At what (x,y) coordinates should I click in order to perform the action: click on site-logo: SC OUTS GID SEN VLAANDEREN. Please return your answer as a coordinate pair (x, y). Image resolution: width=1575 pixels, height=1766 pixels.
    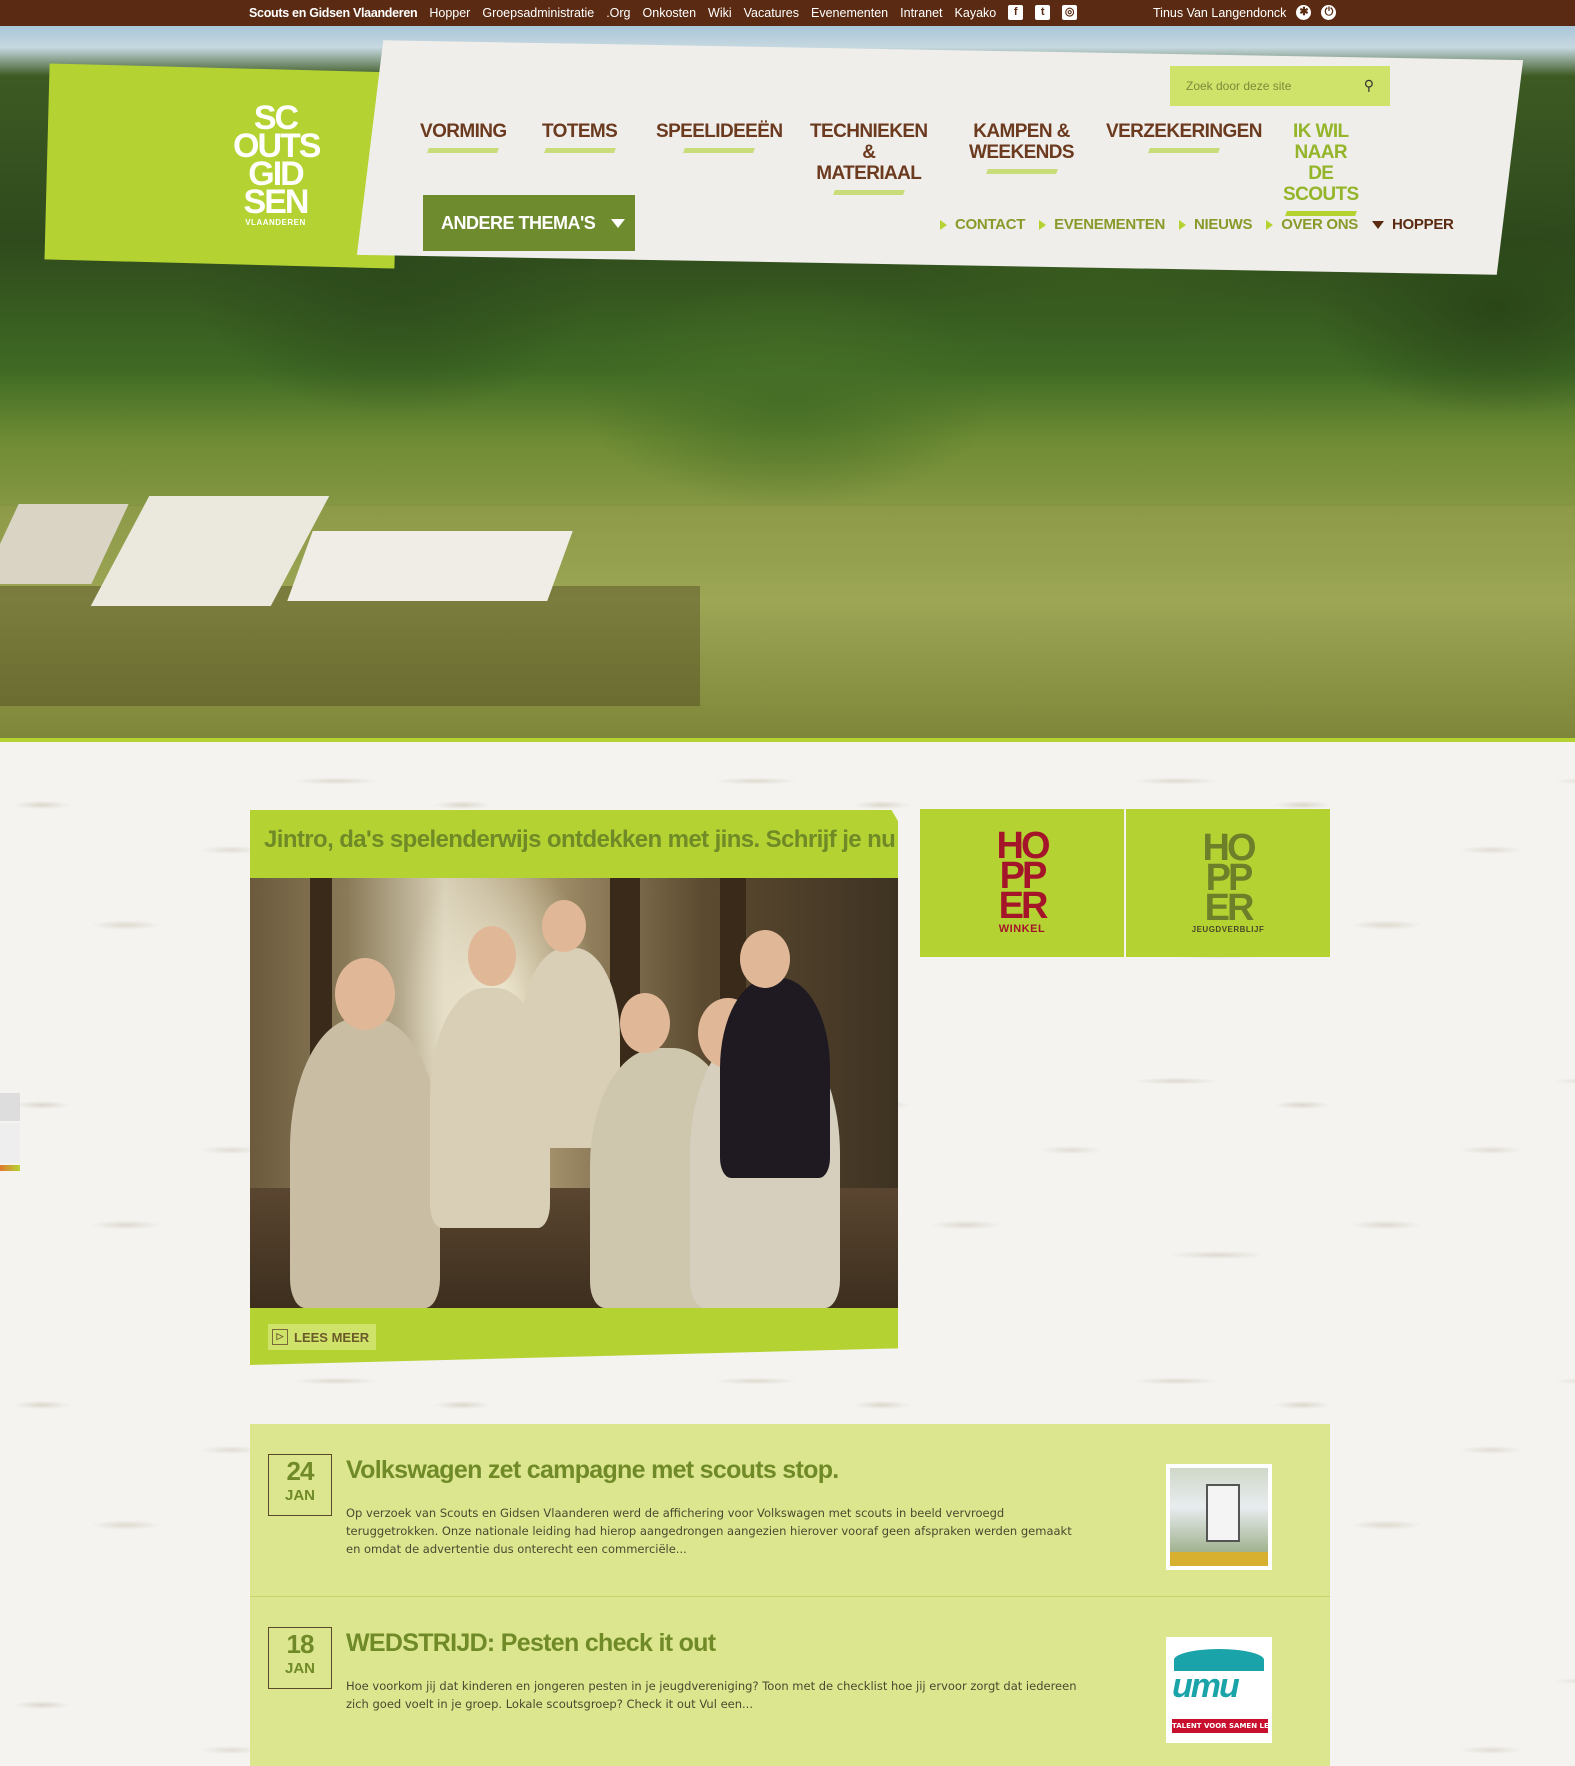
    Looking at the image, I should click on (277, 166).